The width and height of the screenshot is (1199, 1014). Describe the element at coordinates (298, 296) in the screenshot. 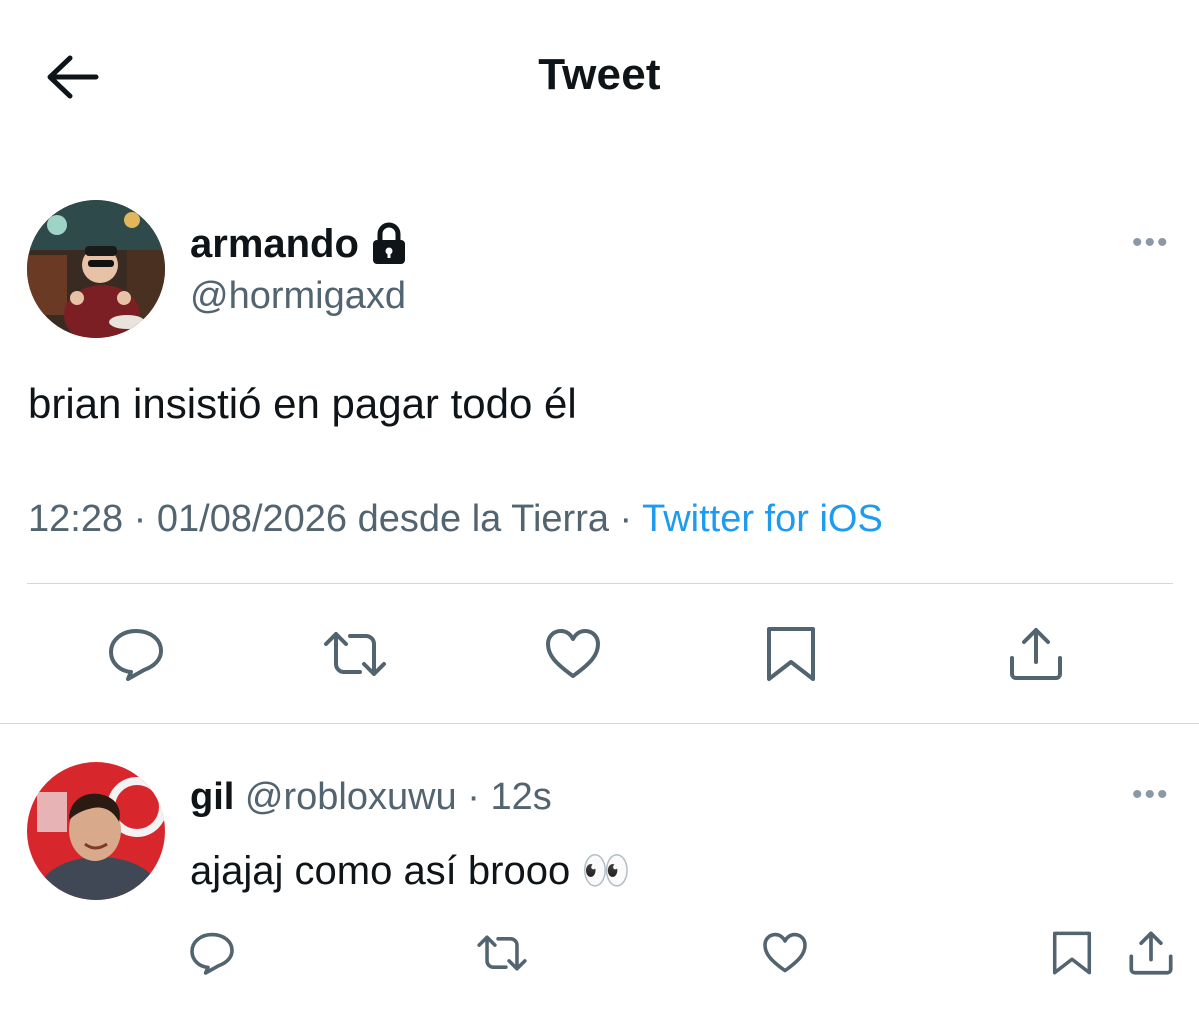

I see `author-handle: @hormigaxd` at that location.